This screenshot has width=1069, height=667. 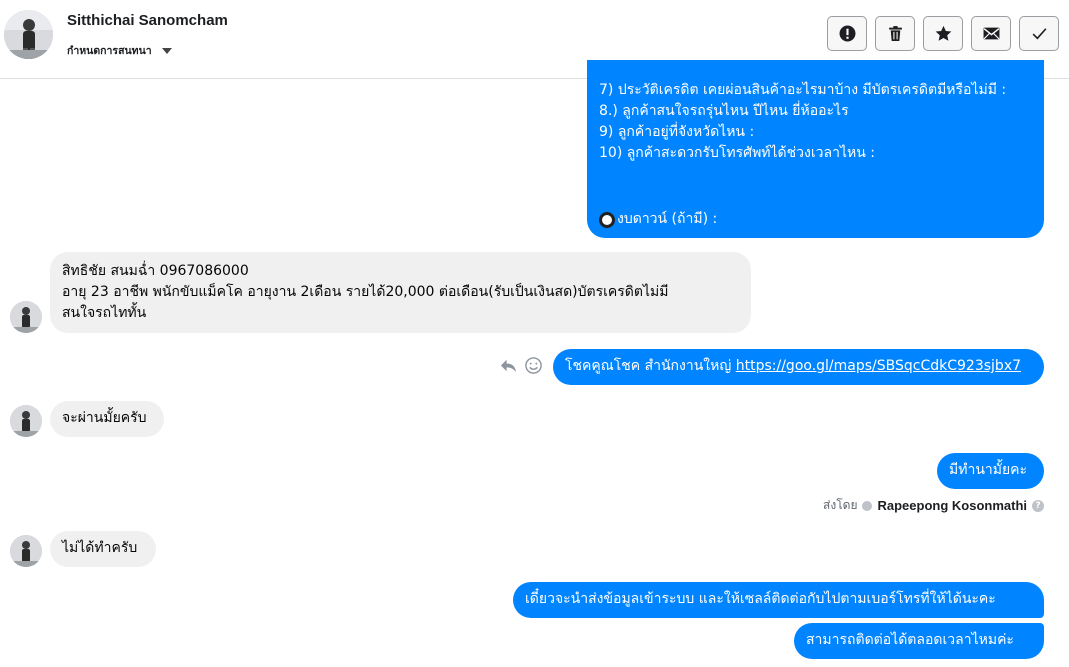 What do you see at coordinates (533, 365) in the screenshot?
I see `emoji-react-icon` at bounding box center [533, 365].